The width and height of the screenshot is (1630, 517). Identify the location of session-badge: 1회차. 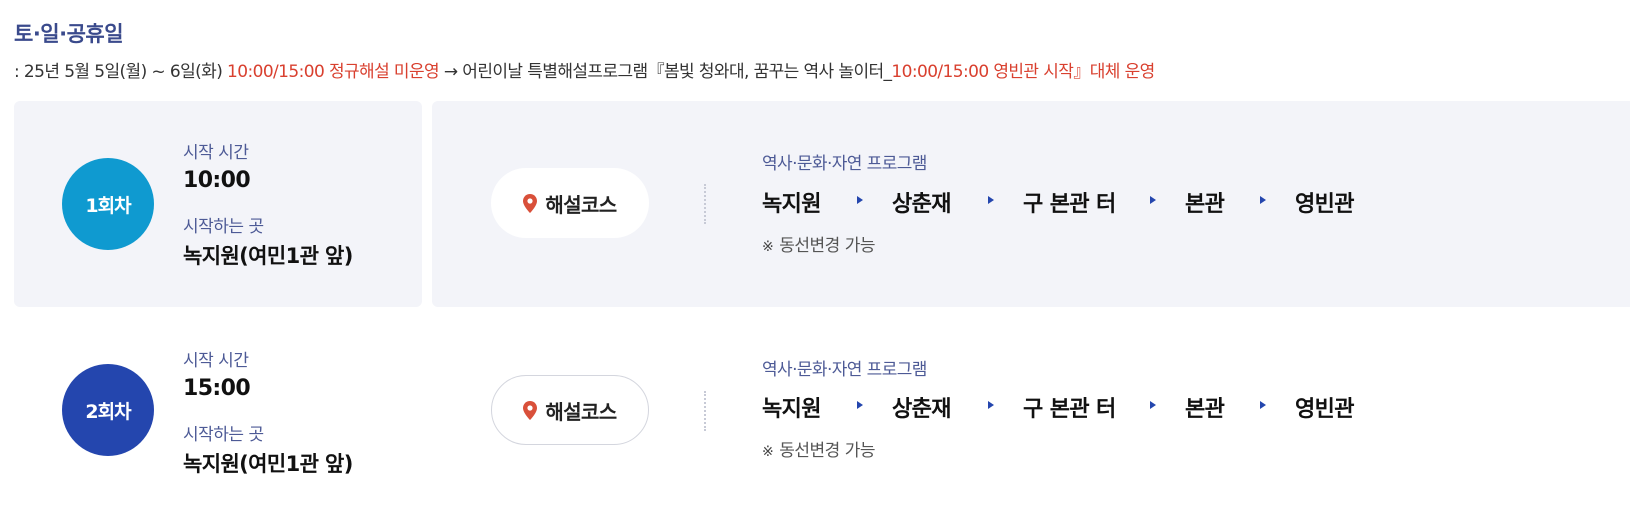
(108, 204).